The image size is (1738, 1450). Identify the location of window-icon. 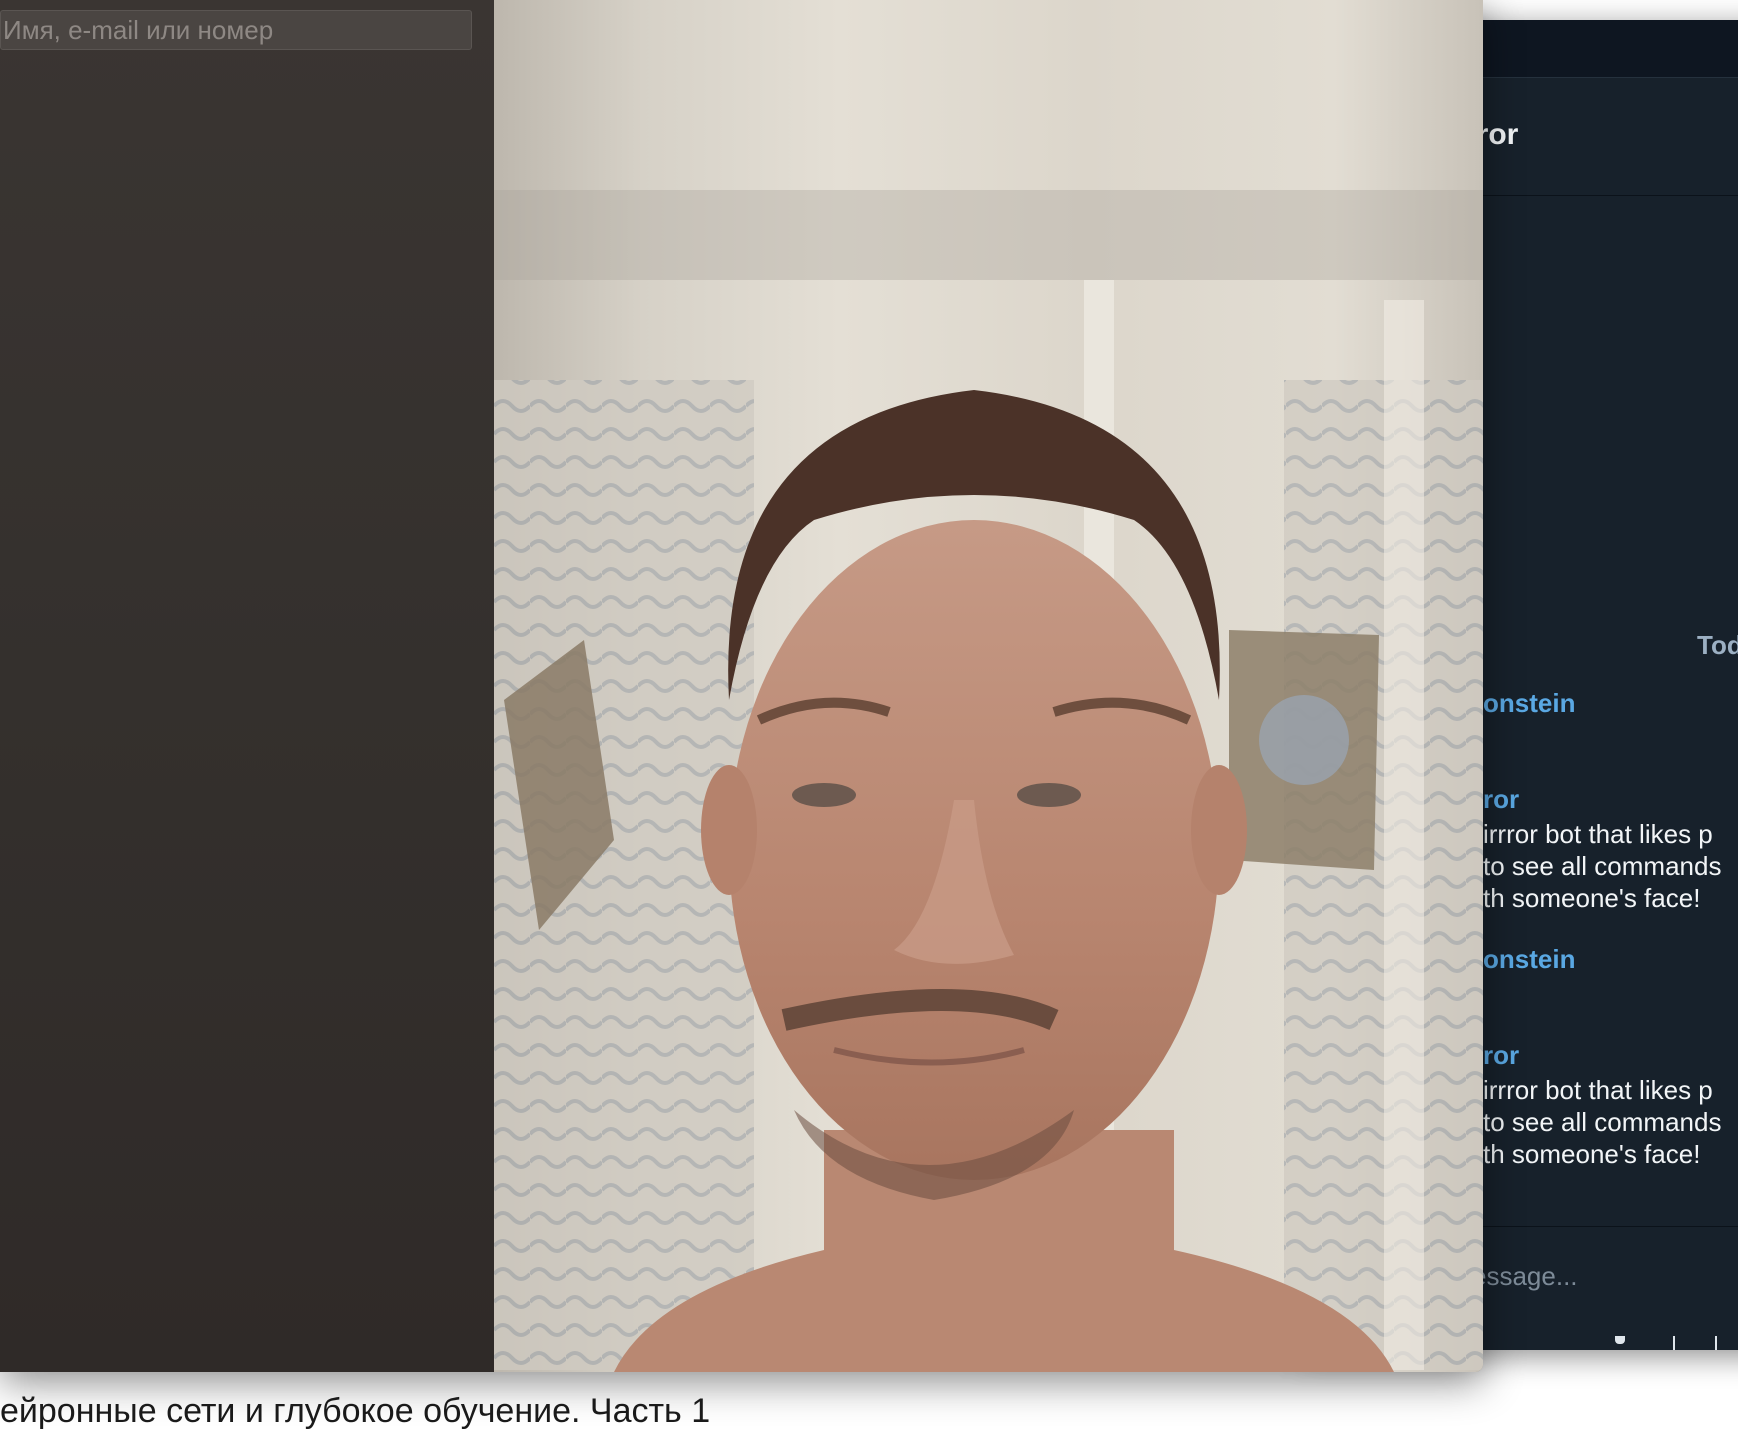
(1695, 1343).